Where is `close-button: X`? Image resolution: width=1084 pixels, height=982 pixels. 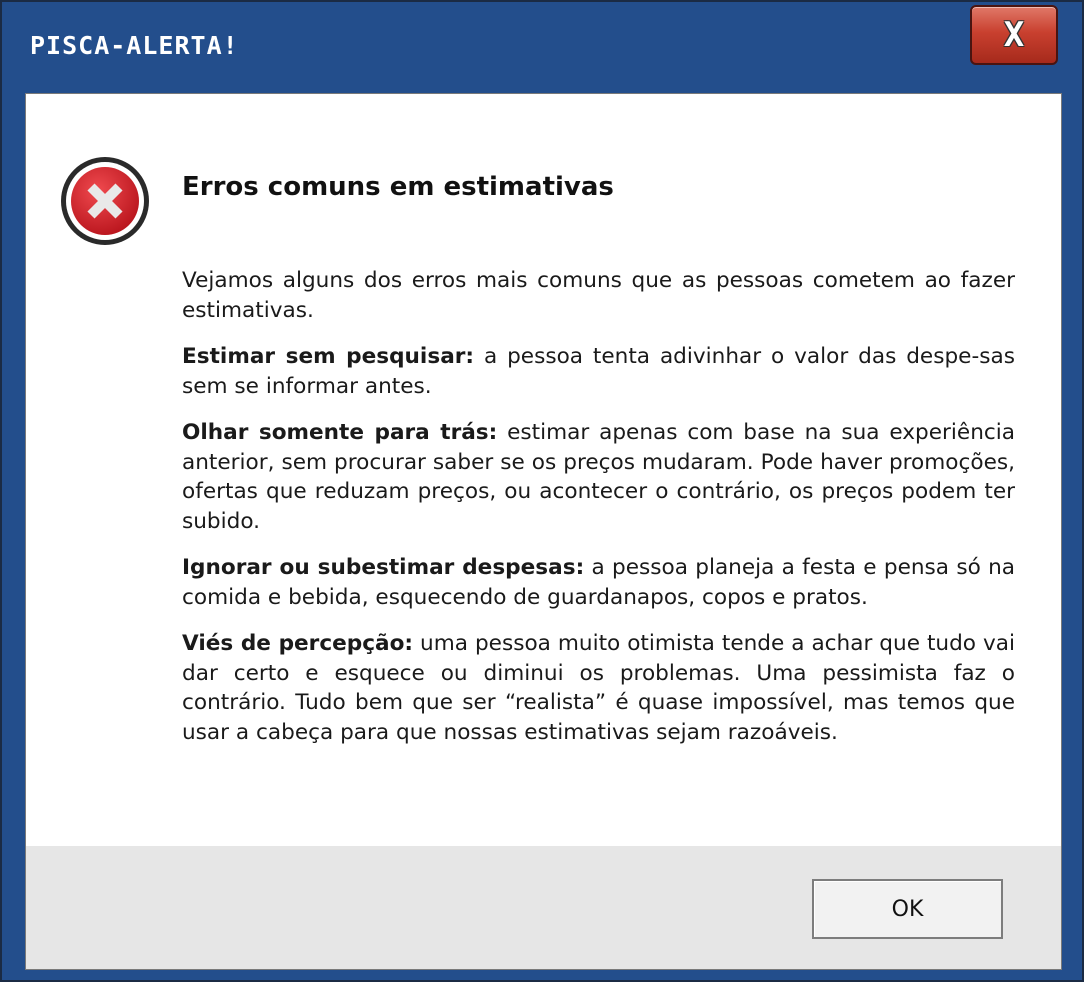 close-button: X is located at coordinates (1014, 35).